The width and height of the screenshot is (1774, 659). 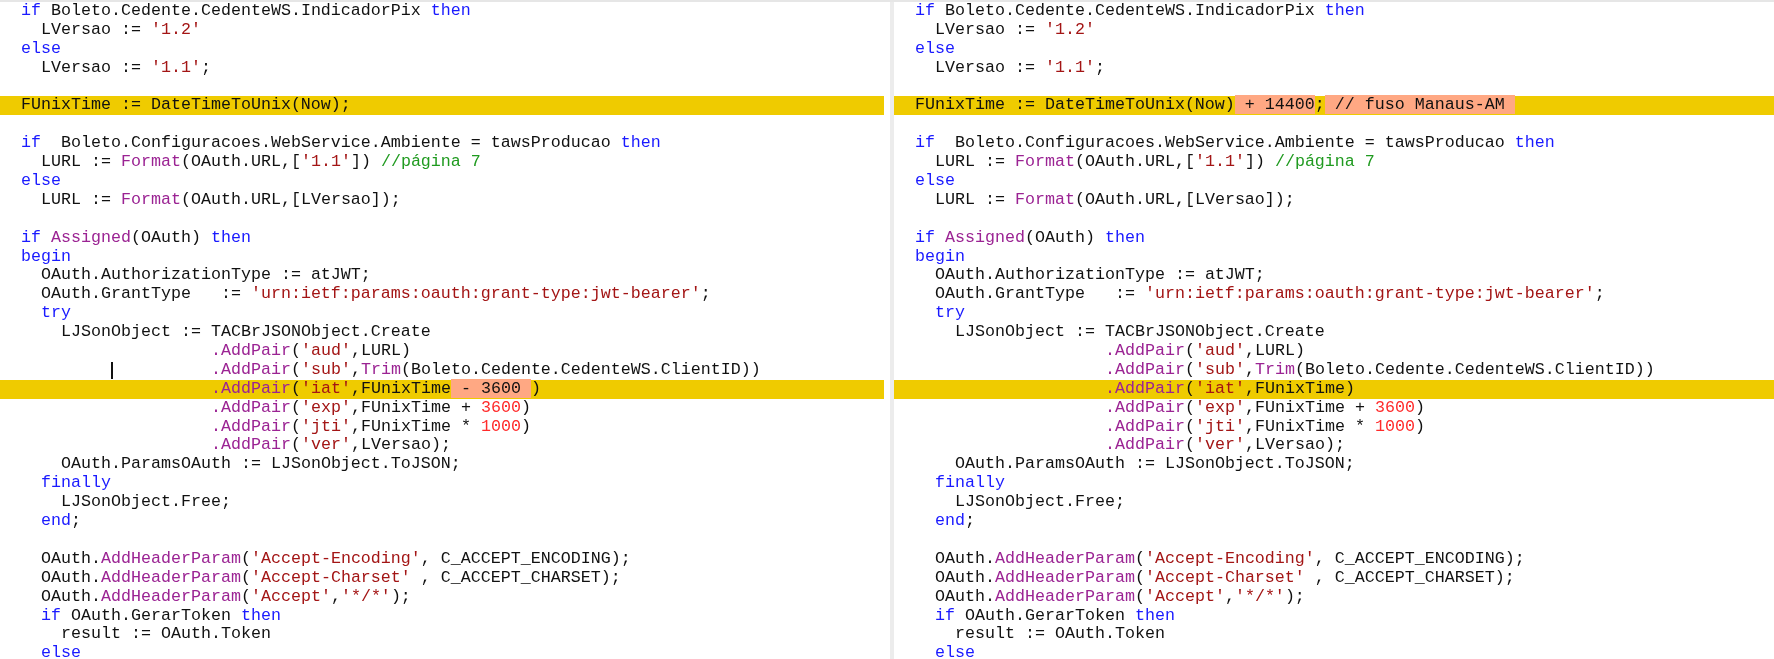 What do you see at coordinates (375, 389) in the screenshot?
I see `code-line: .AddPair('iat',FUnixTime - 3600 )` at bounding box center [375, 389].